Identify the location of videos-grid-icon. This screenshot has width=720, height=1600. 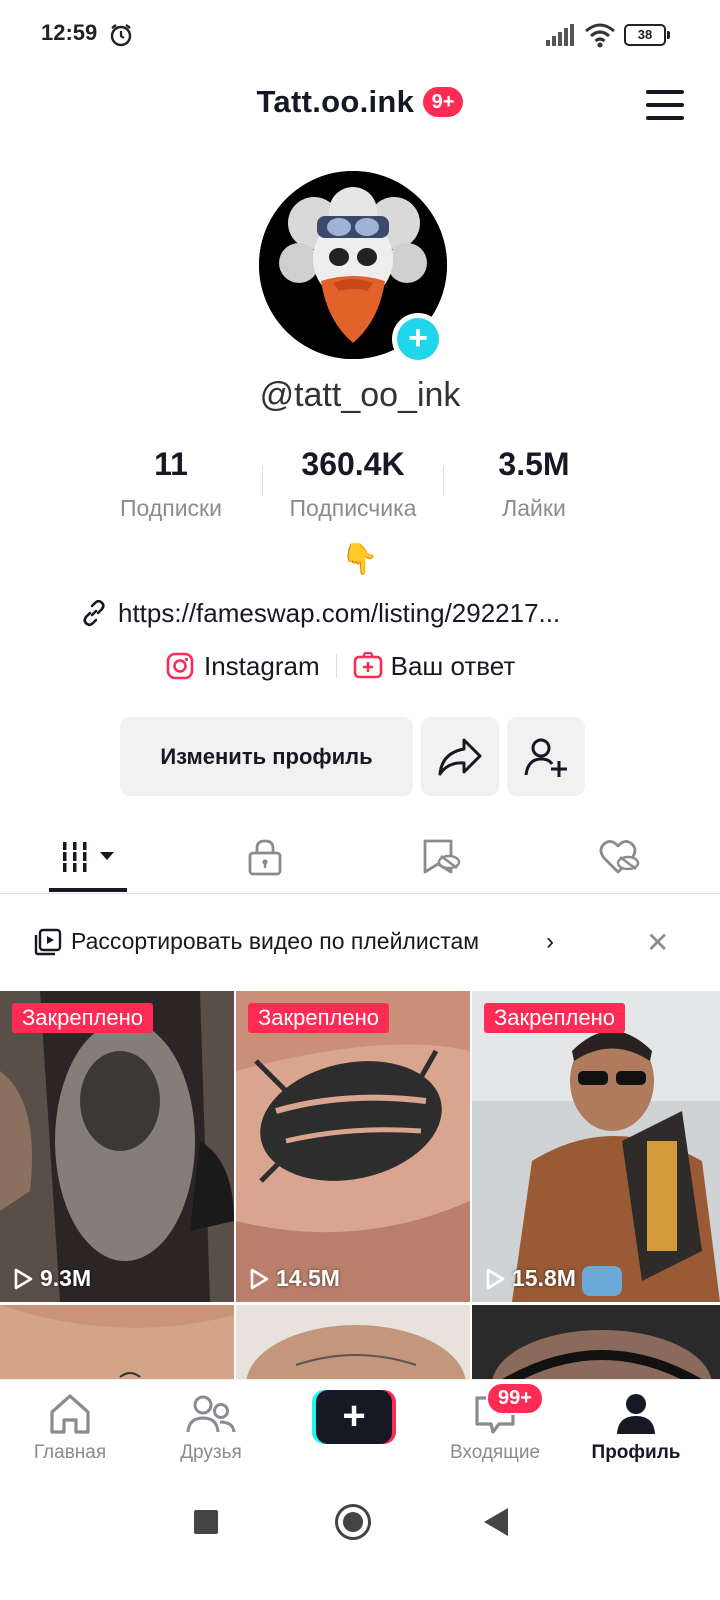
(88, 857).